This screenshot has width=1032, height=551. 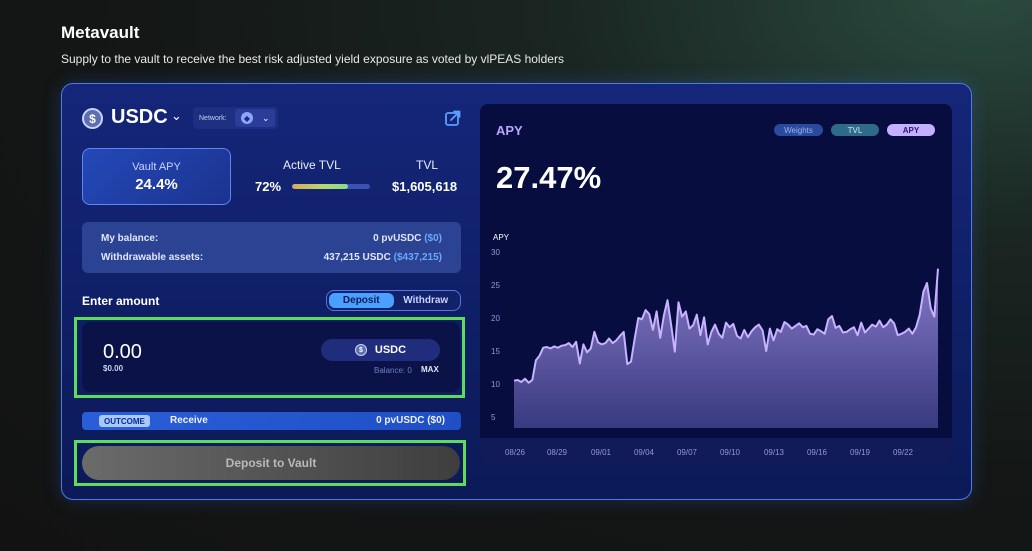 What do you see at coordinates (501, 237) in the screenshot?
I see `y-axis-title: APY` at bounding box center [501, 237].